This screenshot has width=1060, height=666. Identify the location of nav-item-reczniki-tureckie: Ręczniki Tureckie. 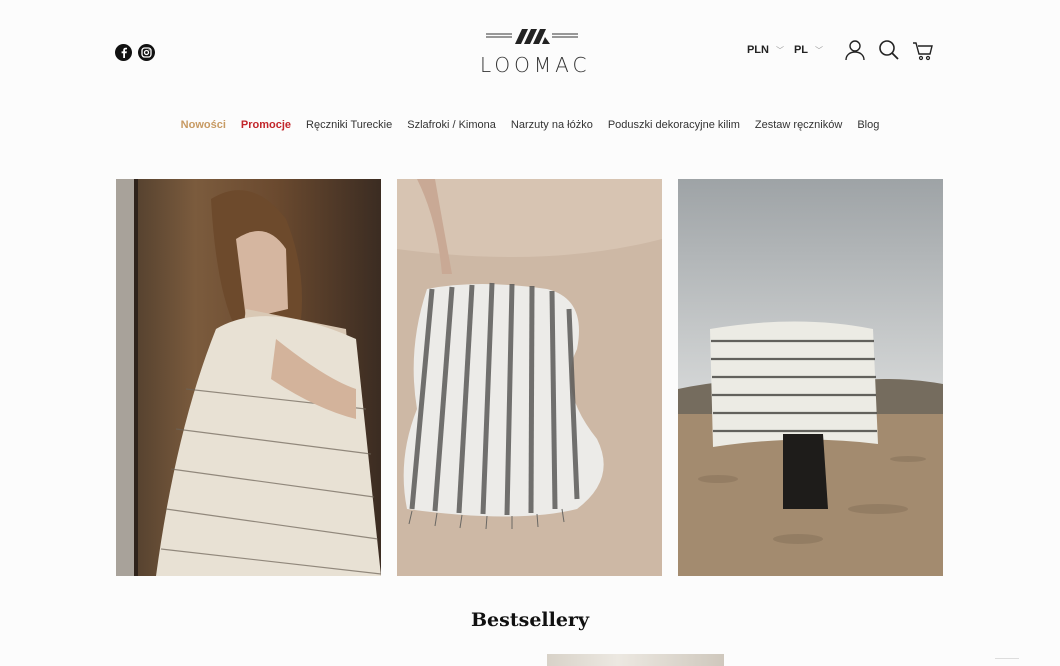
(349, 125).